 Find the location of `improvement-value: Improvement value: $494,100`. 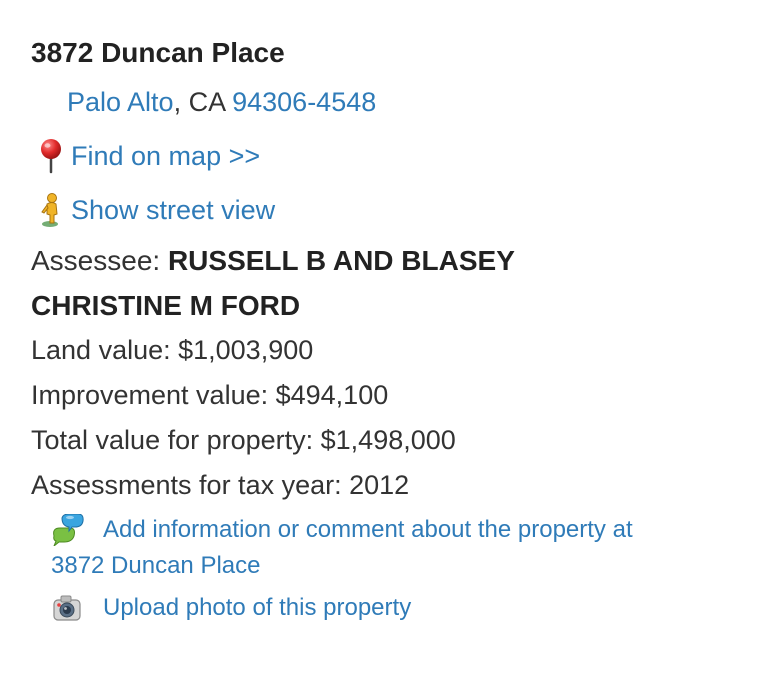

improvement-value: Improvement value: $494,100 is located at coordinates (210, 395).